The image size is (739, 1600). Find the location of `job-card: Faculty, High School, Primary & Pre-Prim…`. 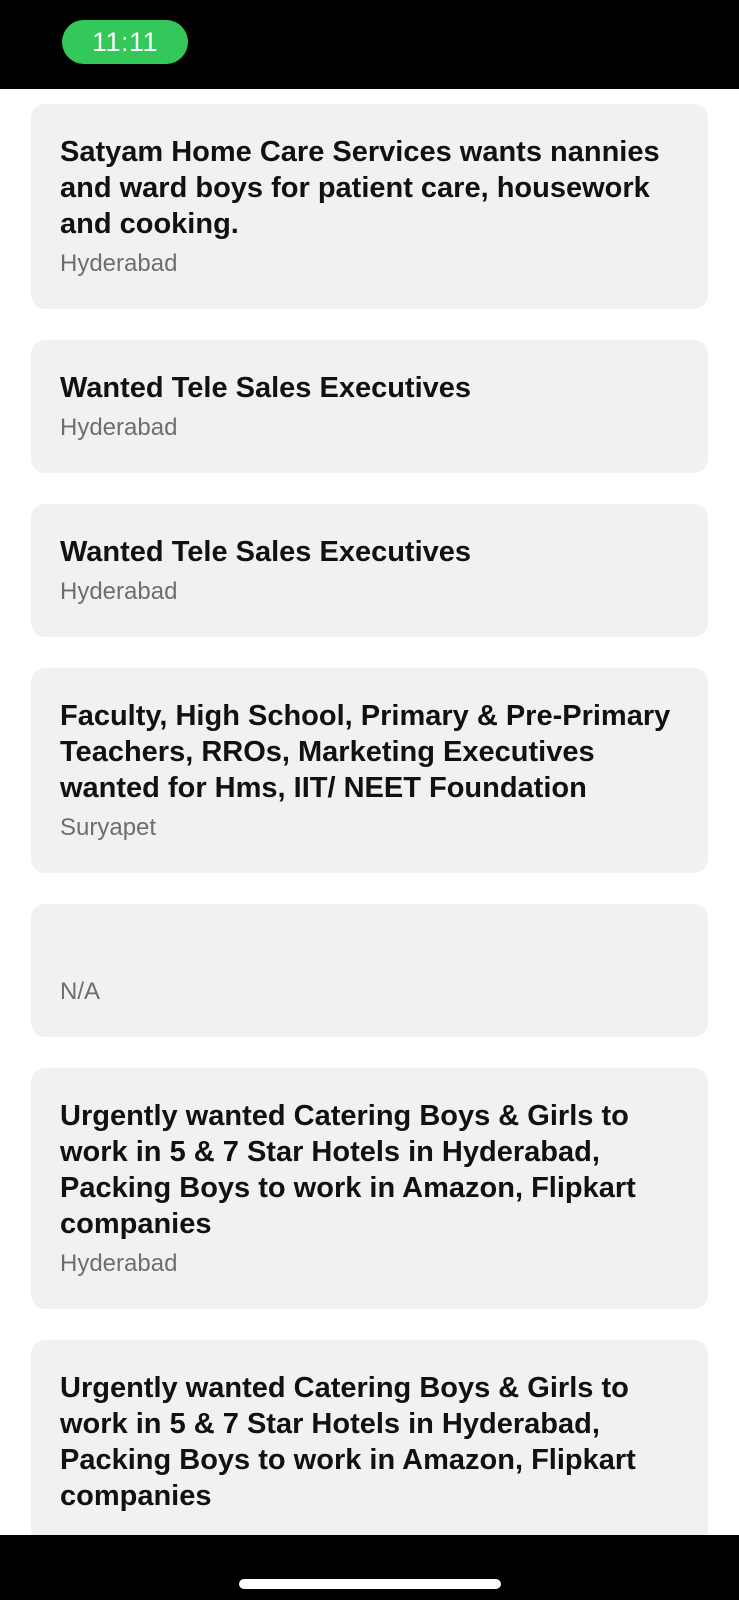

job-card: Faculty, High School, Primary & Pre-Prim… is located at coordinates (369, 770).